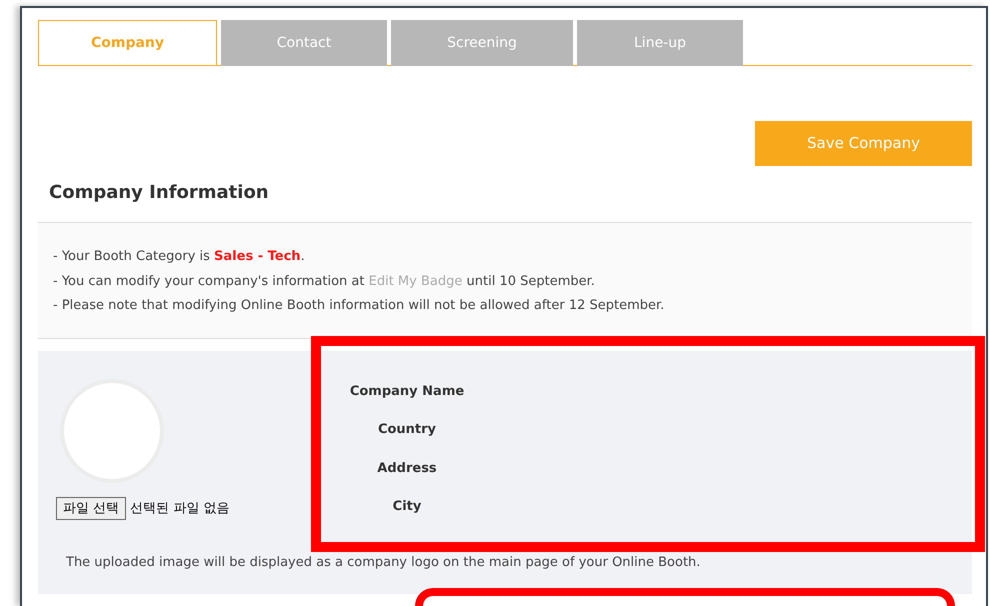 The width and height of the screenshot is (990, 606). I want to click on notice-line: - Please note that modifying Online Booth information will not be allowed after 12 September., so click(358, 306).